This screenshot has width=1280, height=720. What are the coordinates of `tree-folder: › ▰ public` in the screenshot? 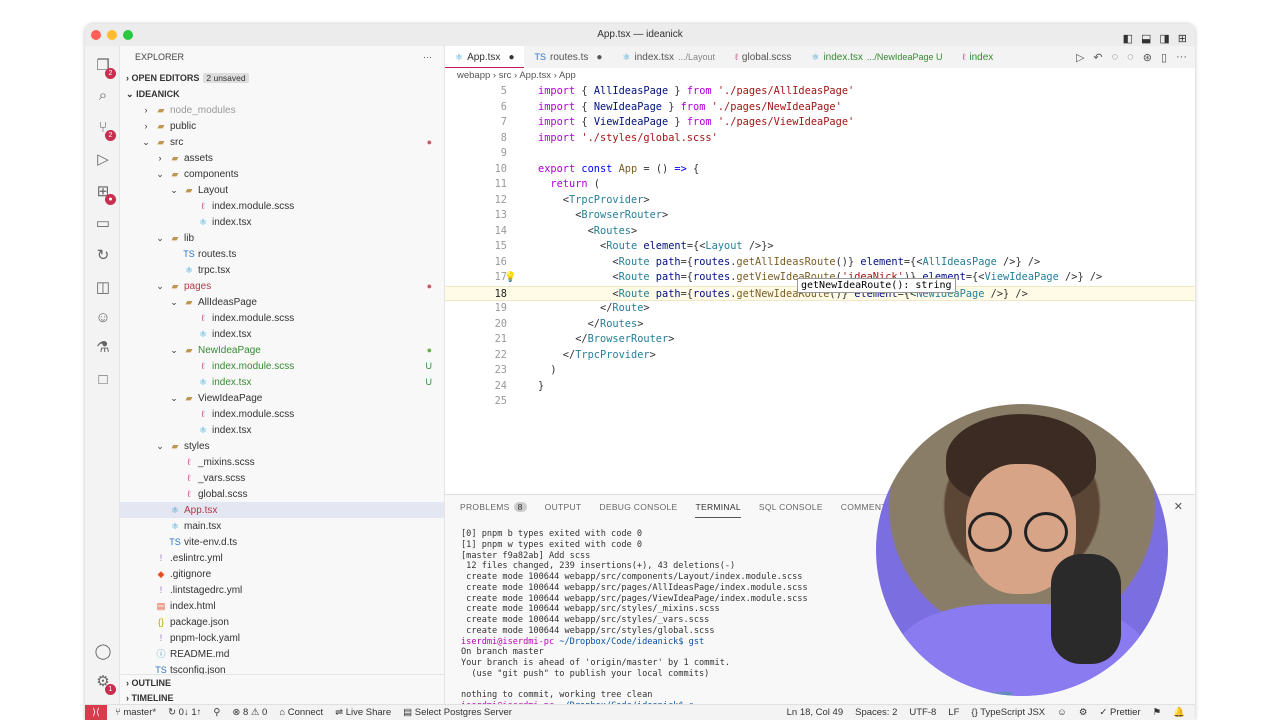 It's located at (282, 126).